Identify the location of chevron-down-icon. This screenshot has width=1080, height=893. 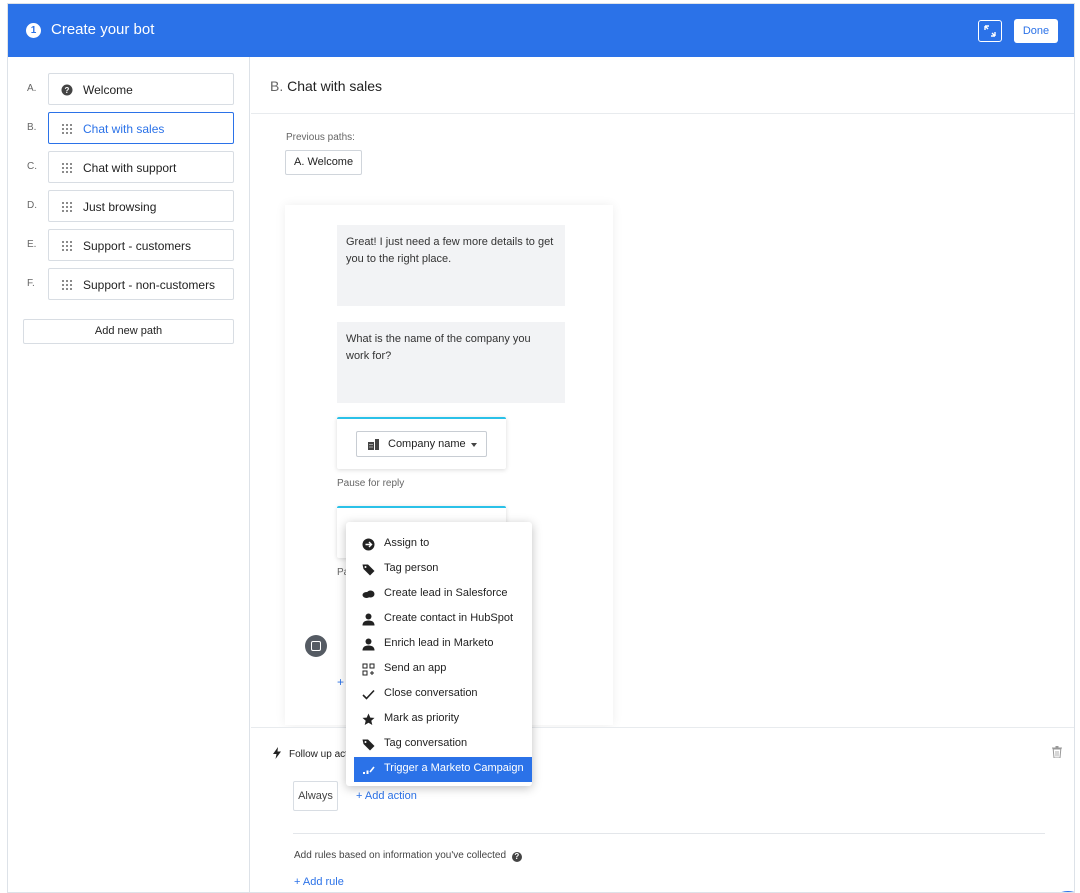
(474, 445).